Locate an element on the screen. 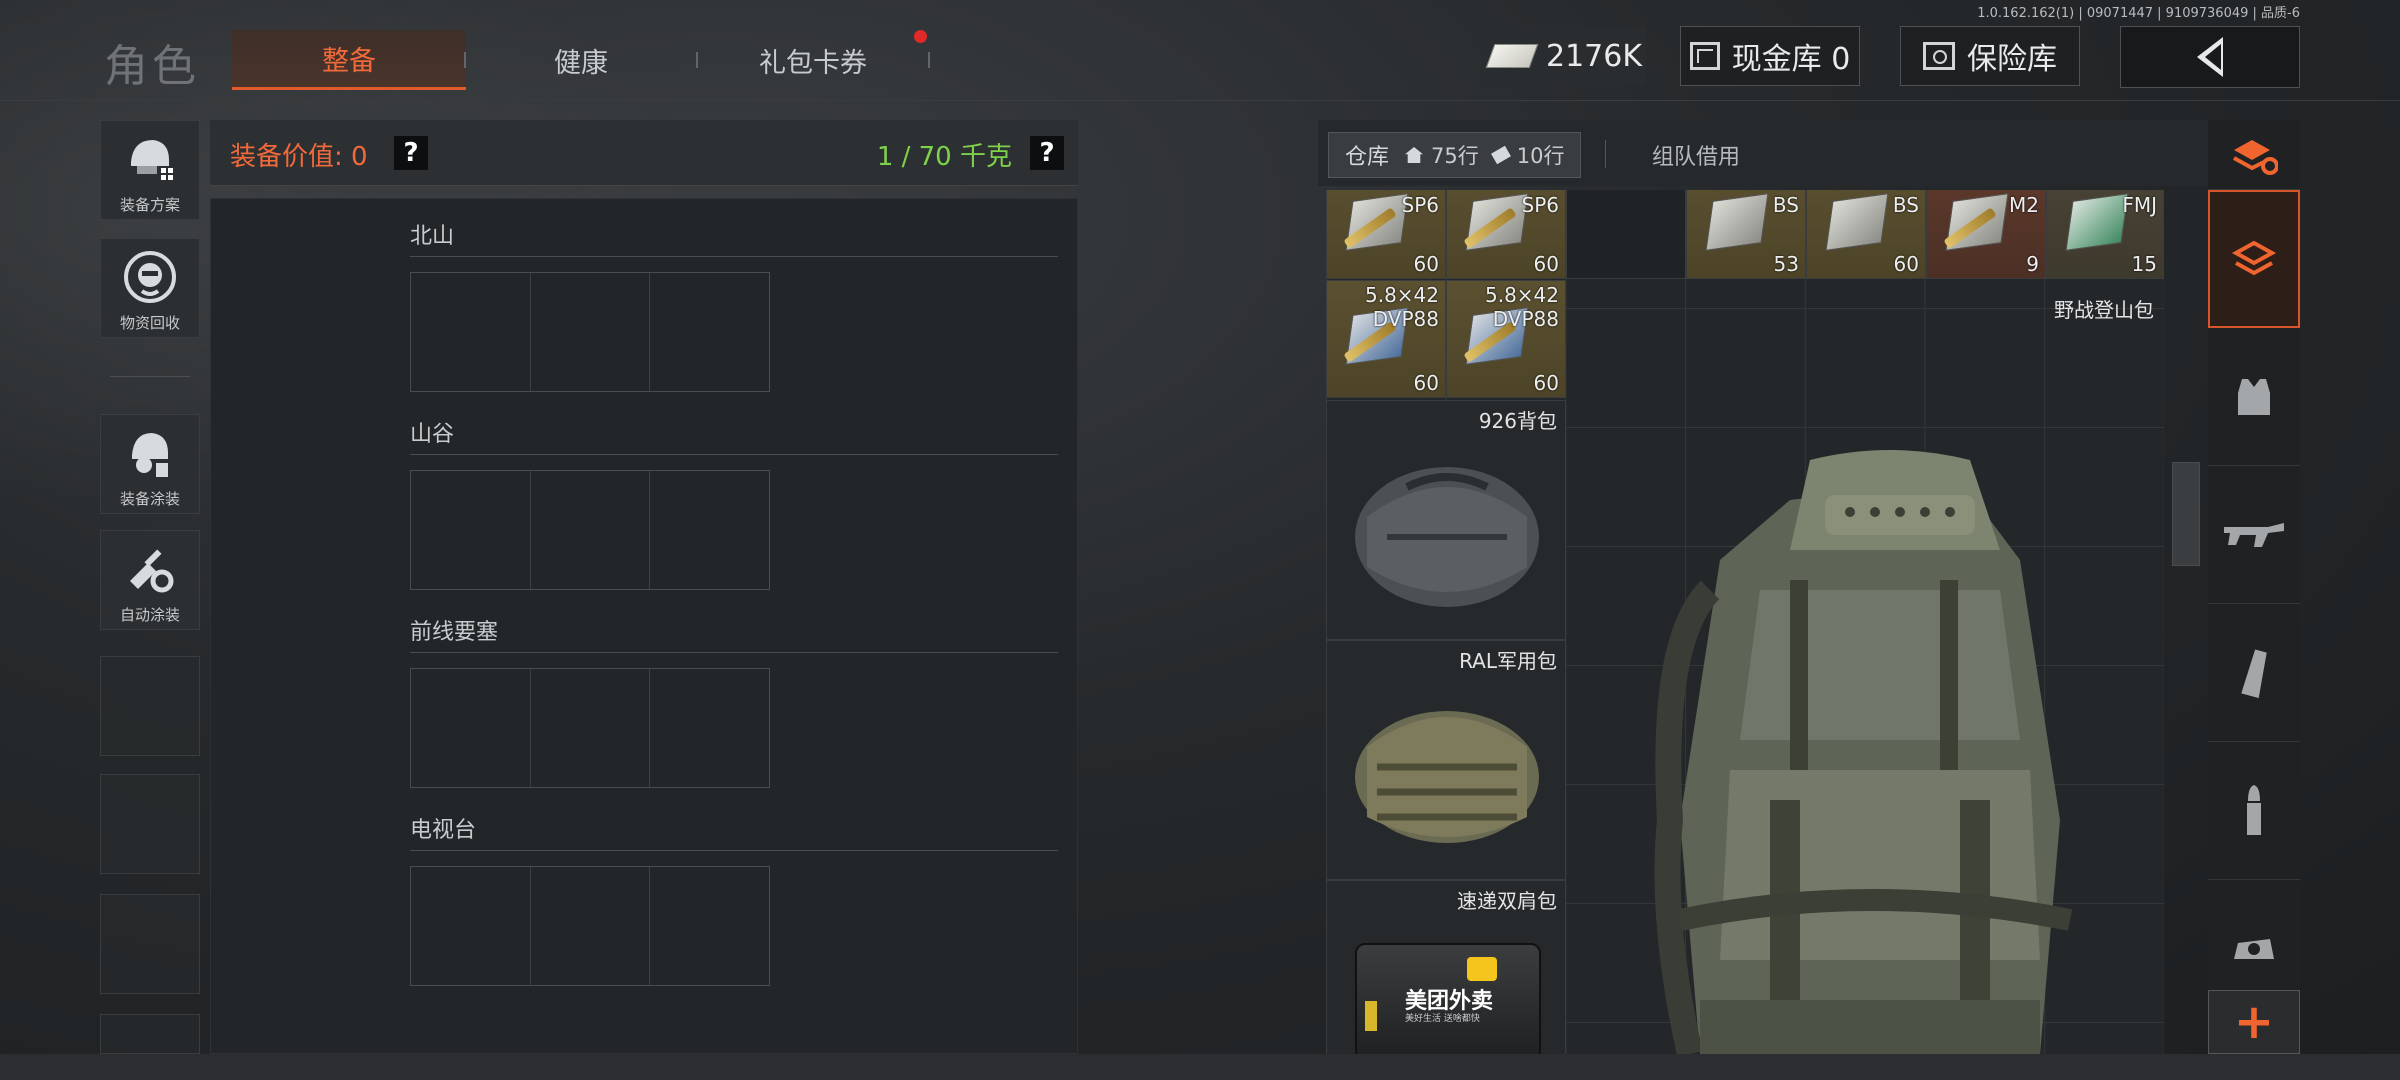 The image size is (2400, 1080). sidebar-divider is located at coordinates (150, 376).